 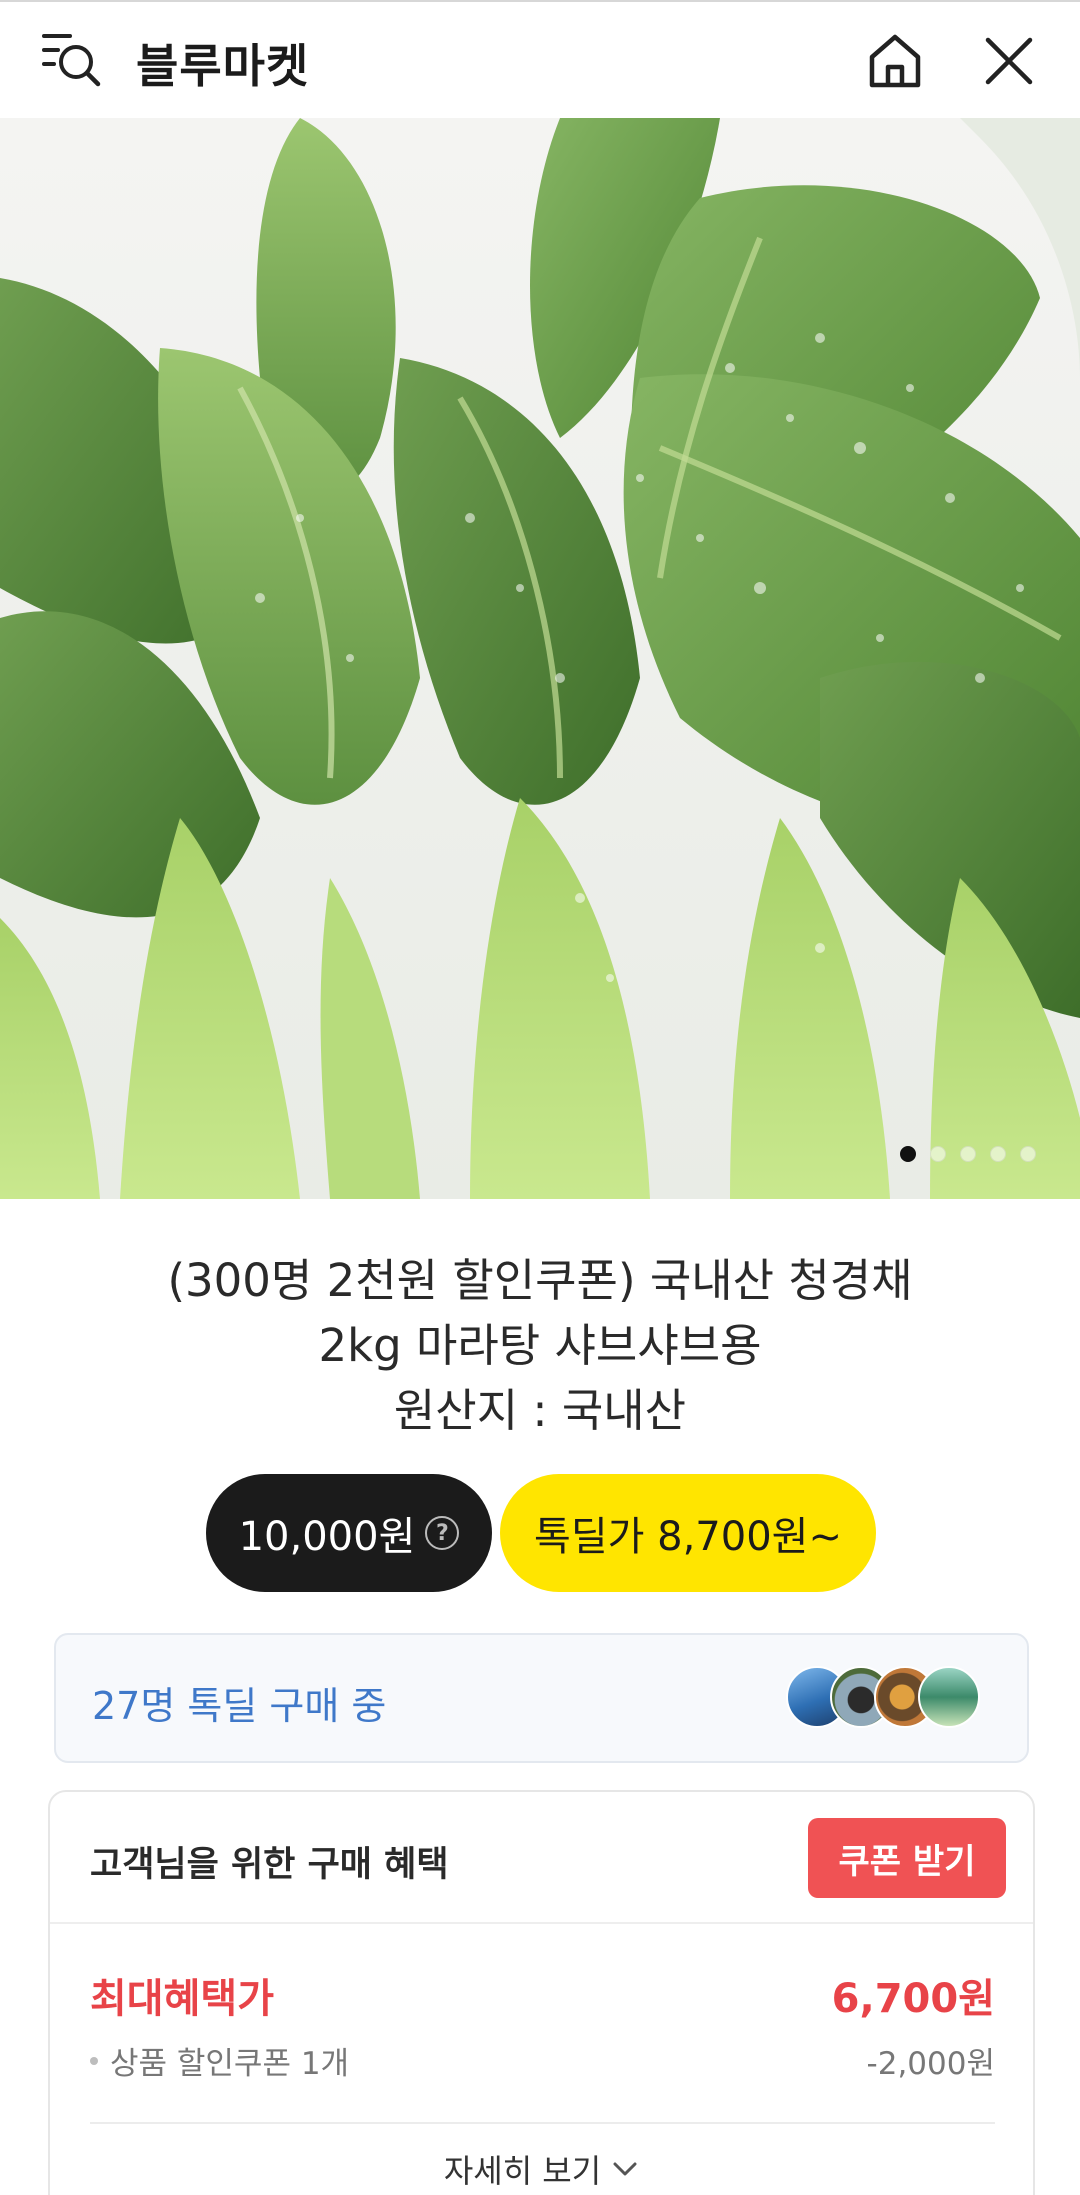 I want to click on chevron-down-icon, so click(x=625, y=2169).